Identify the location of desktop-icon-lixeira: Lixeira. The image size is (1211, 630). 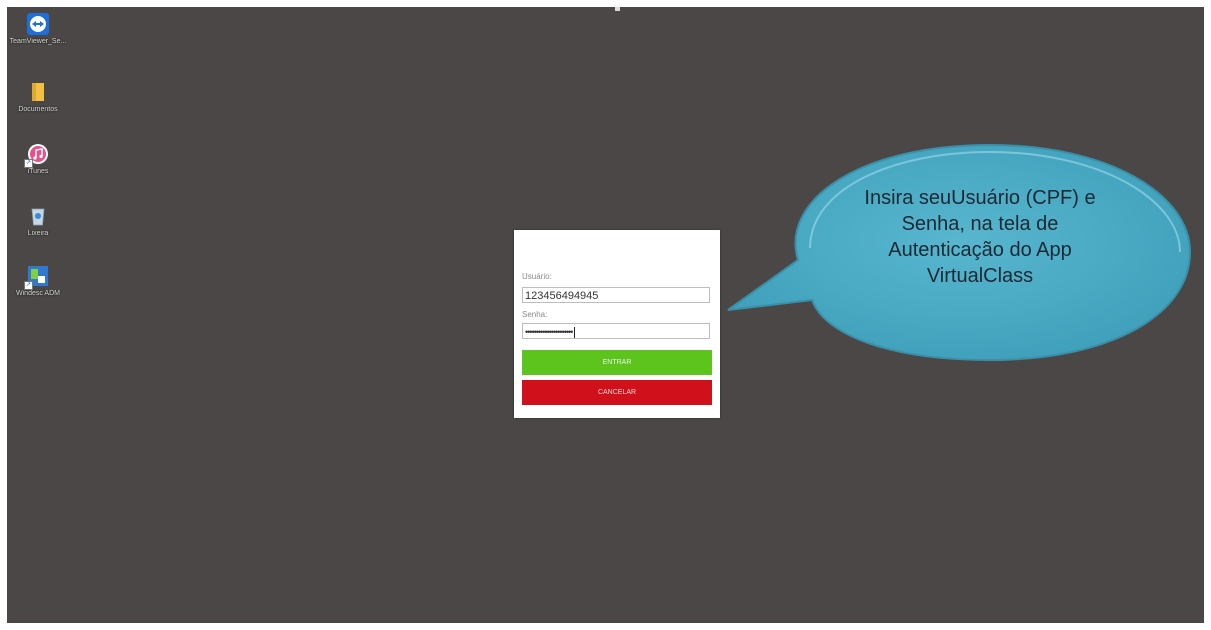
(38, 221).